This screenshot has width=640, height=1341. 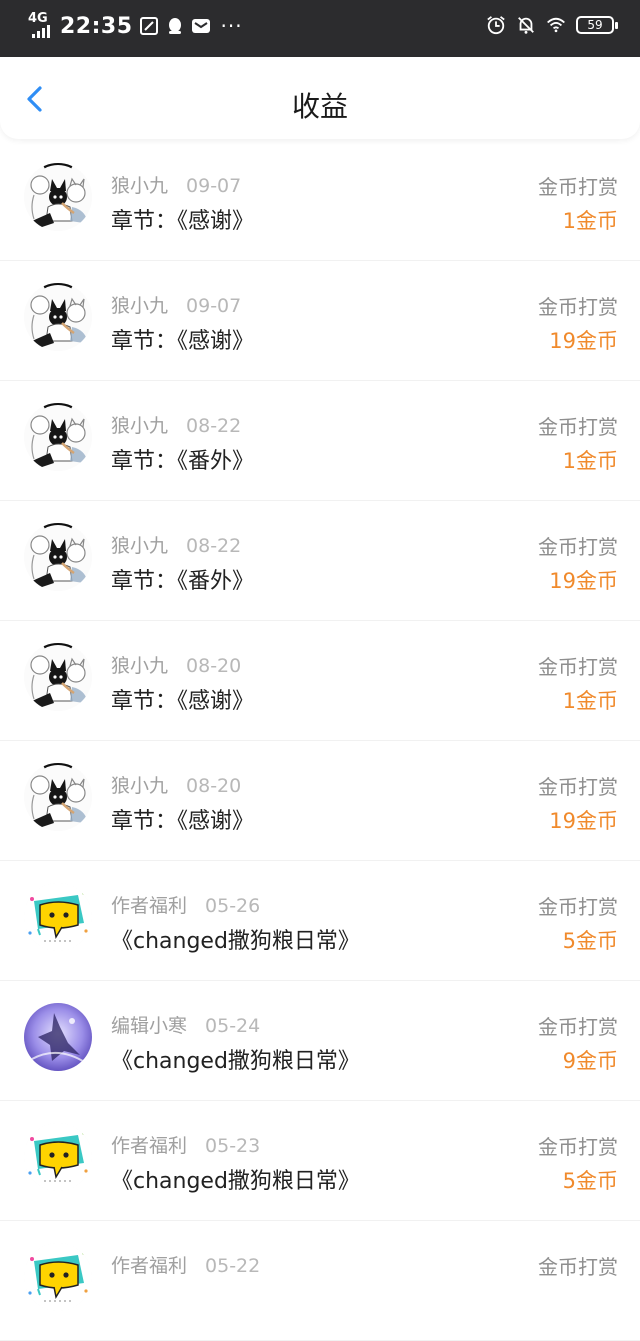 What do you see at coordinates (149, 1026) in the screenshot?
I see `sender-name: 编辑小寒` at bounding box center [149, 1026].